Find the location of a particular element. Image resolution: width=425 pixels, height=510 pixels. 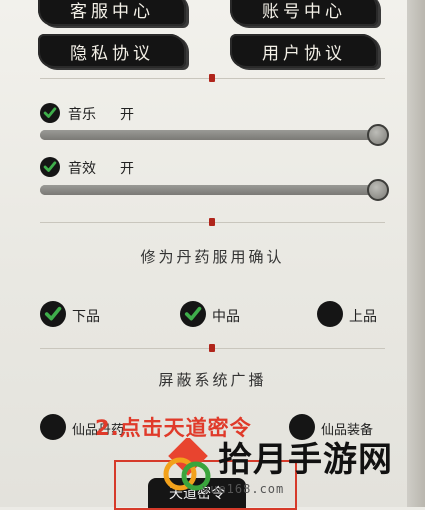

sfx-slider-knob is located at coordinates (378, 190).